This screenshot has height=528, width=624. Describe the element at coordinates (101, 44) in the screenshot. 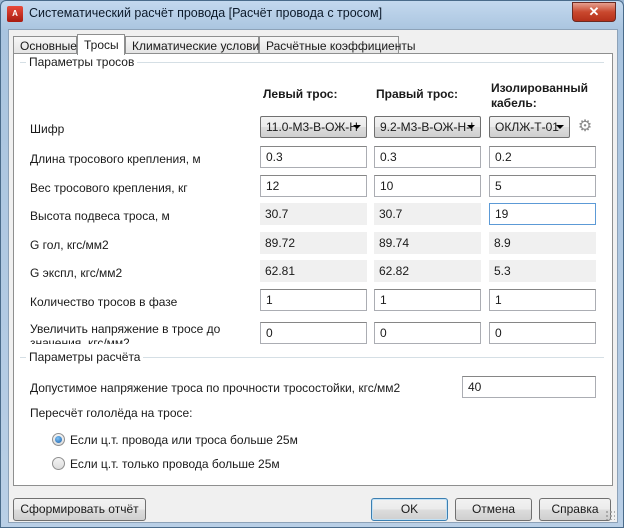

I see `tab-cables: Тросы` at that location.